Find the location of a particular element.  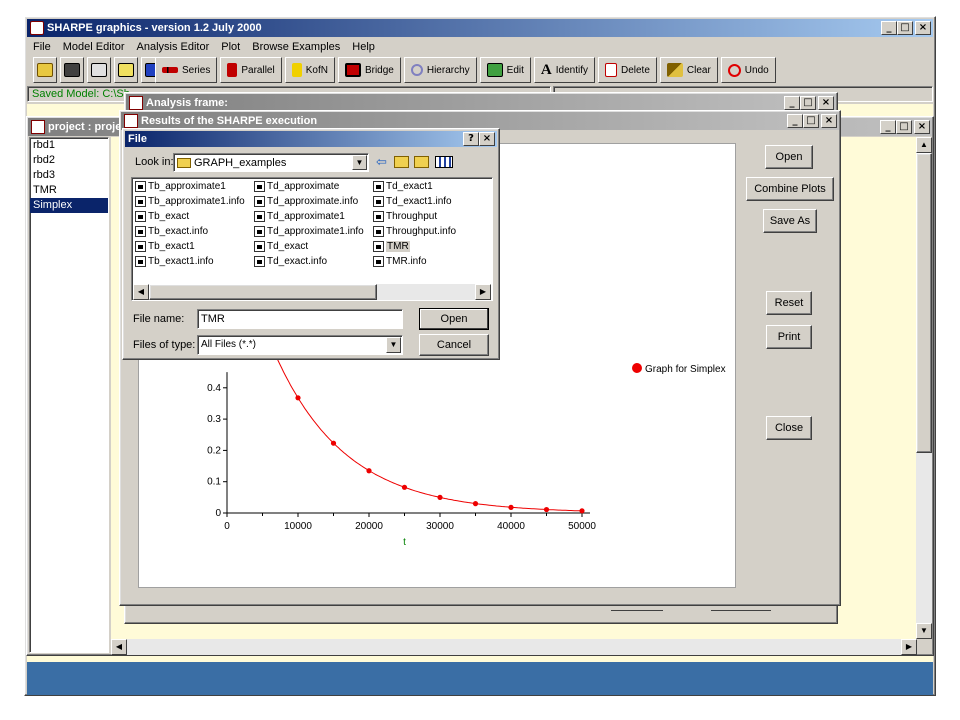

analysis-minimize-icon: _ is located at coordinates (792, 103).